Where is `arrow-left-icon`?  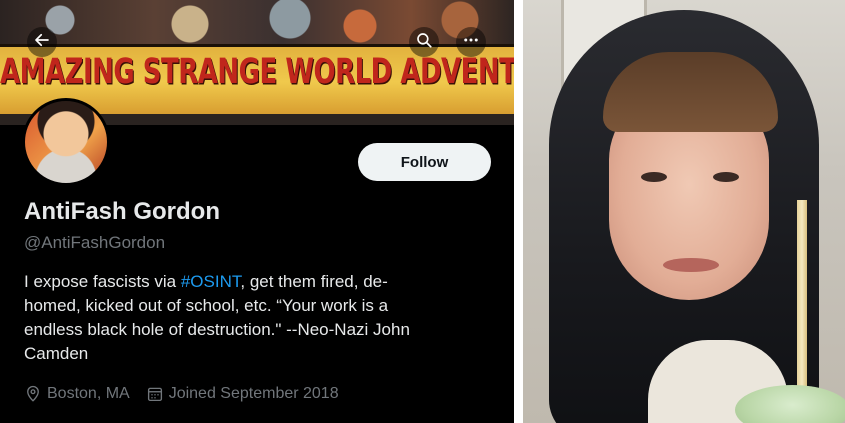 arrow-left-icon is located at coordinates (42, 42).